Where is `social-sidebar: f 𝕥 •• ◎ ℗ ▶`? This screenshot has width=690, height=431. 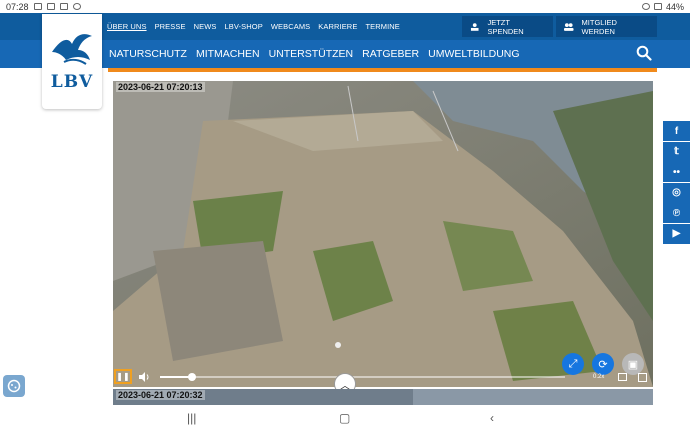
social-sidebar: f 𝕥 •• ◎ ℗ ▶ is located at coordinates (676, 182).